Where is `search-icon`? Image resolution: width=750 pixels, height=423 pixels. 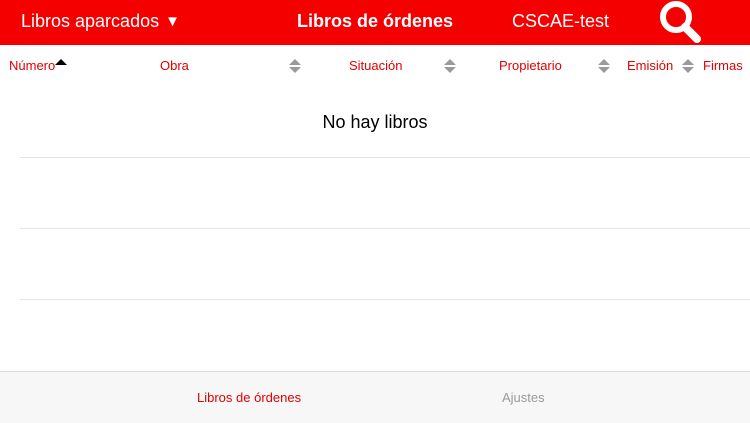
search-icon is located at coordinates (680, 22).